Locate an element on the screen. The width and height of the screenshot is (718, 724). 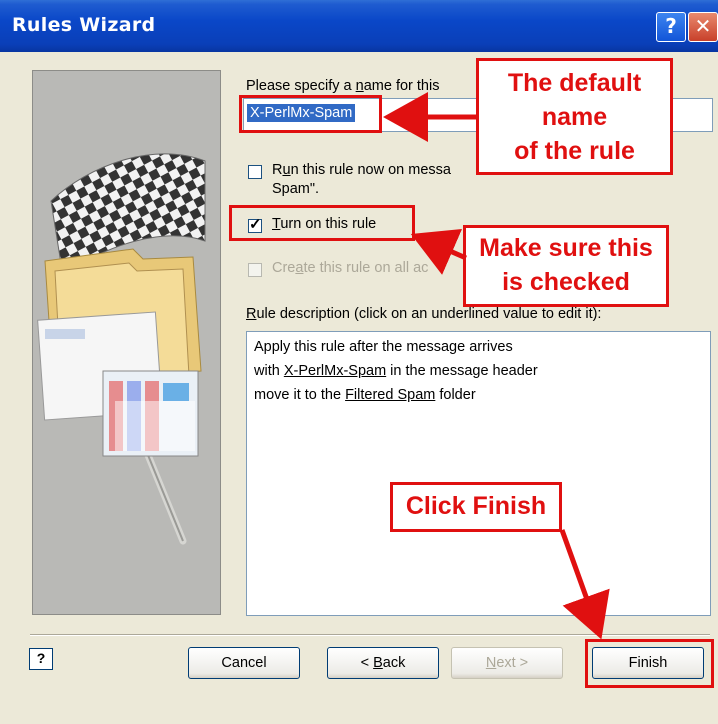
description-line: with X-PerlMx-Spam in the message header is located at coordinates (396, 371).